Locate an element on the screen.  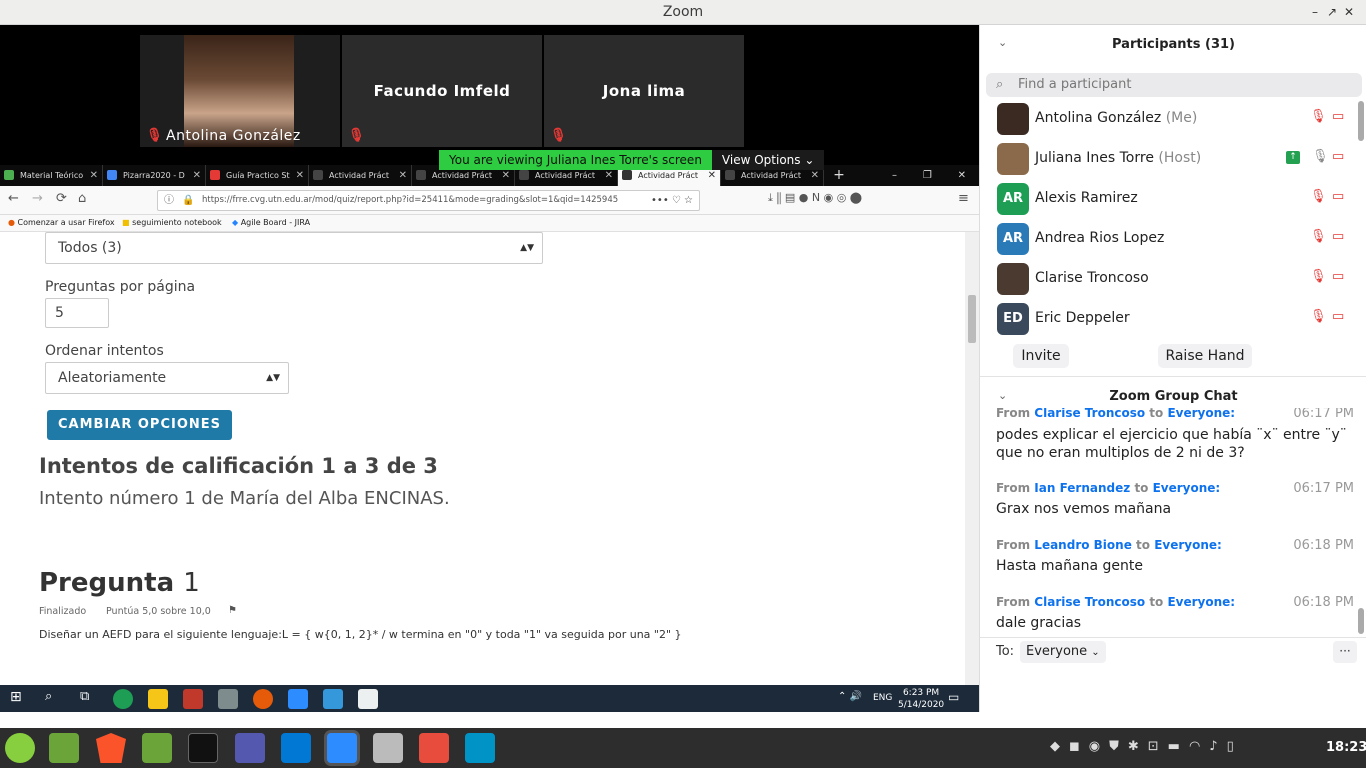
scrollbar-thumb is located at coordinates (972, 319).